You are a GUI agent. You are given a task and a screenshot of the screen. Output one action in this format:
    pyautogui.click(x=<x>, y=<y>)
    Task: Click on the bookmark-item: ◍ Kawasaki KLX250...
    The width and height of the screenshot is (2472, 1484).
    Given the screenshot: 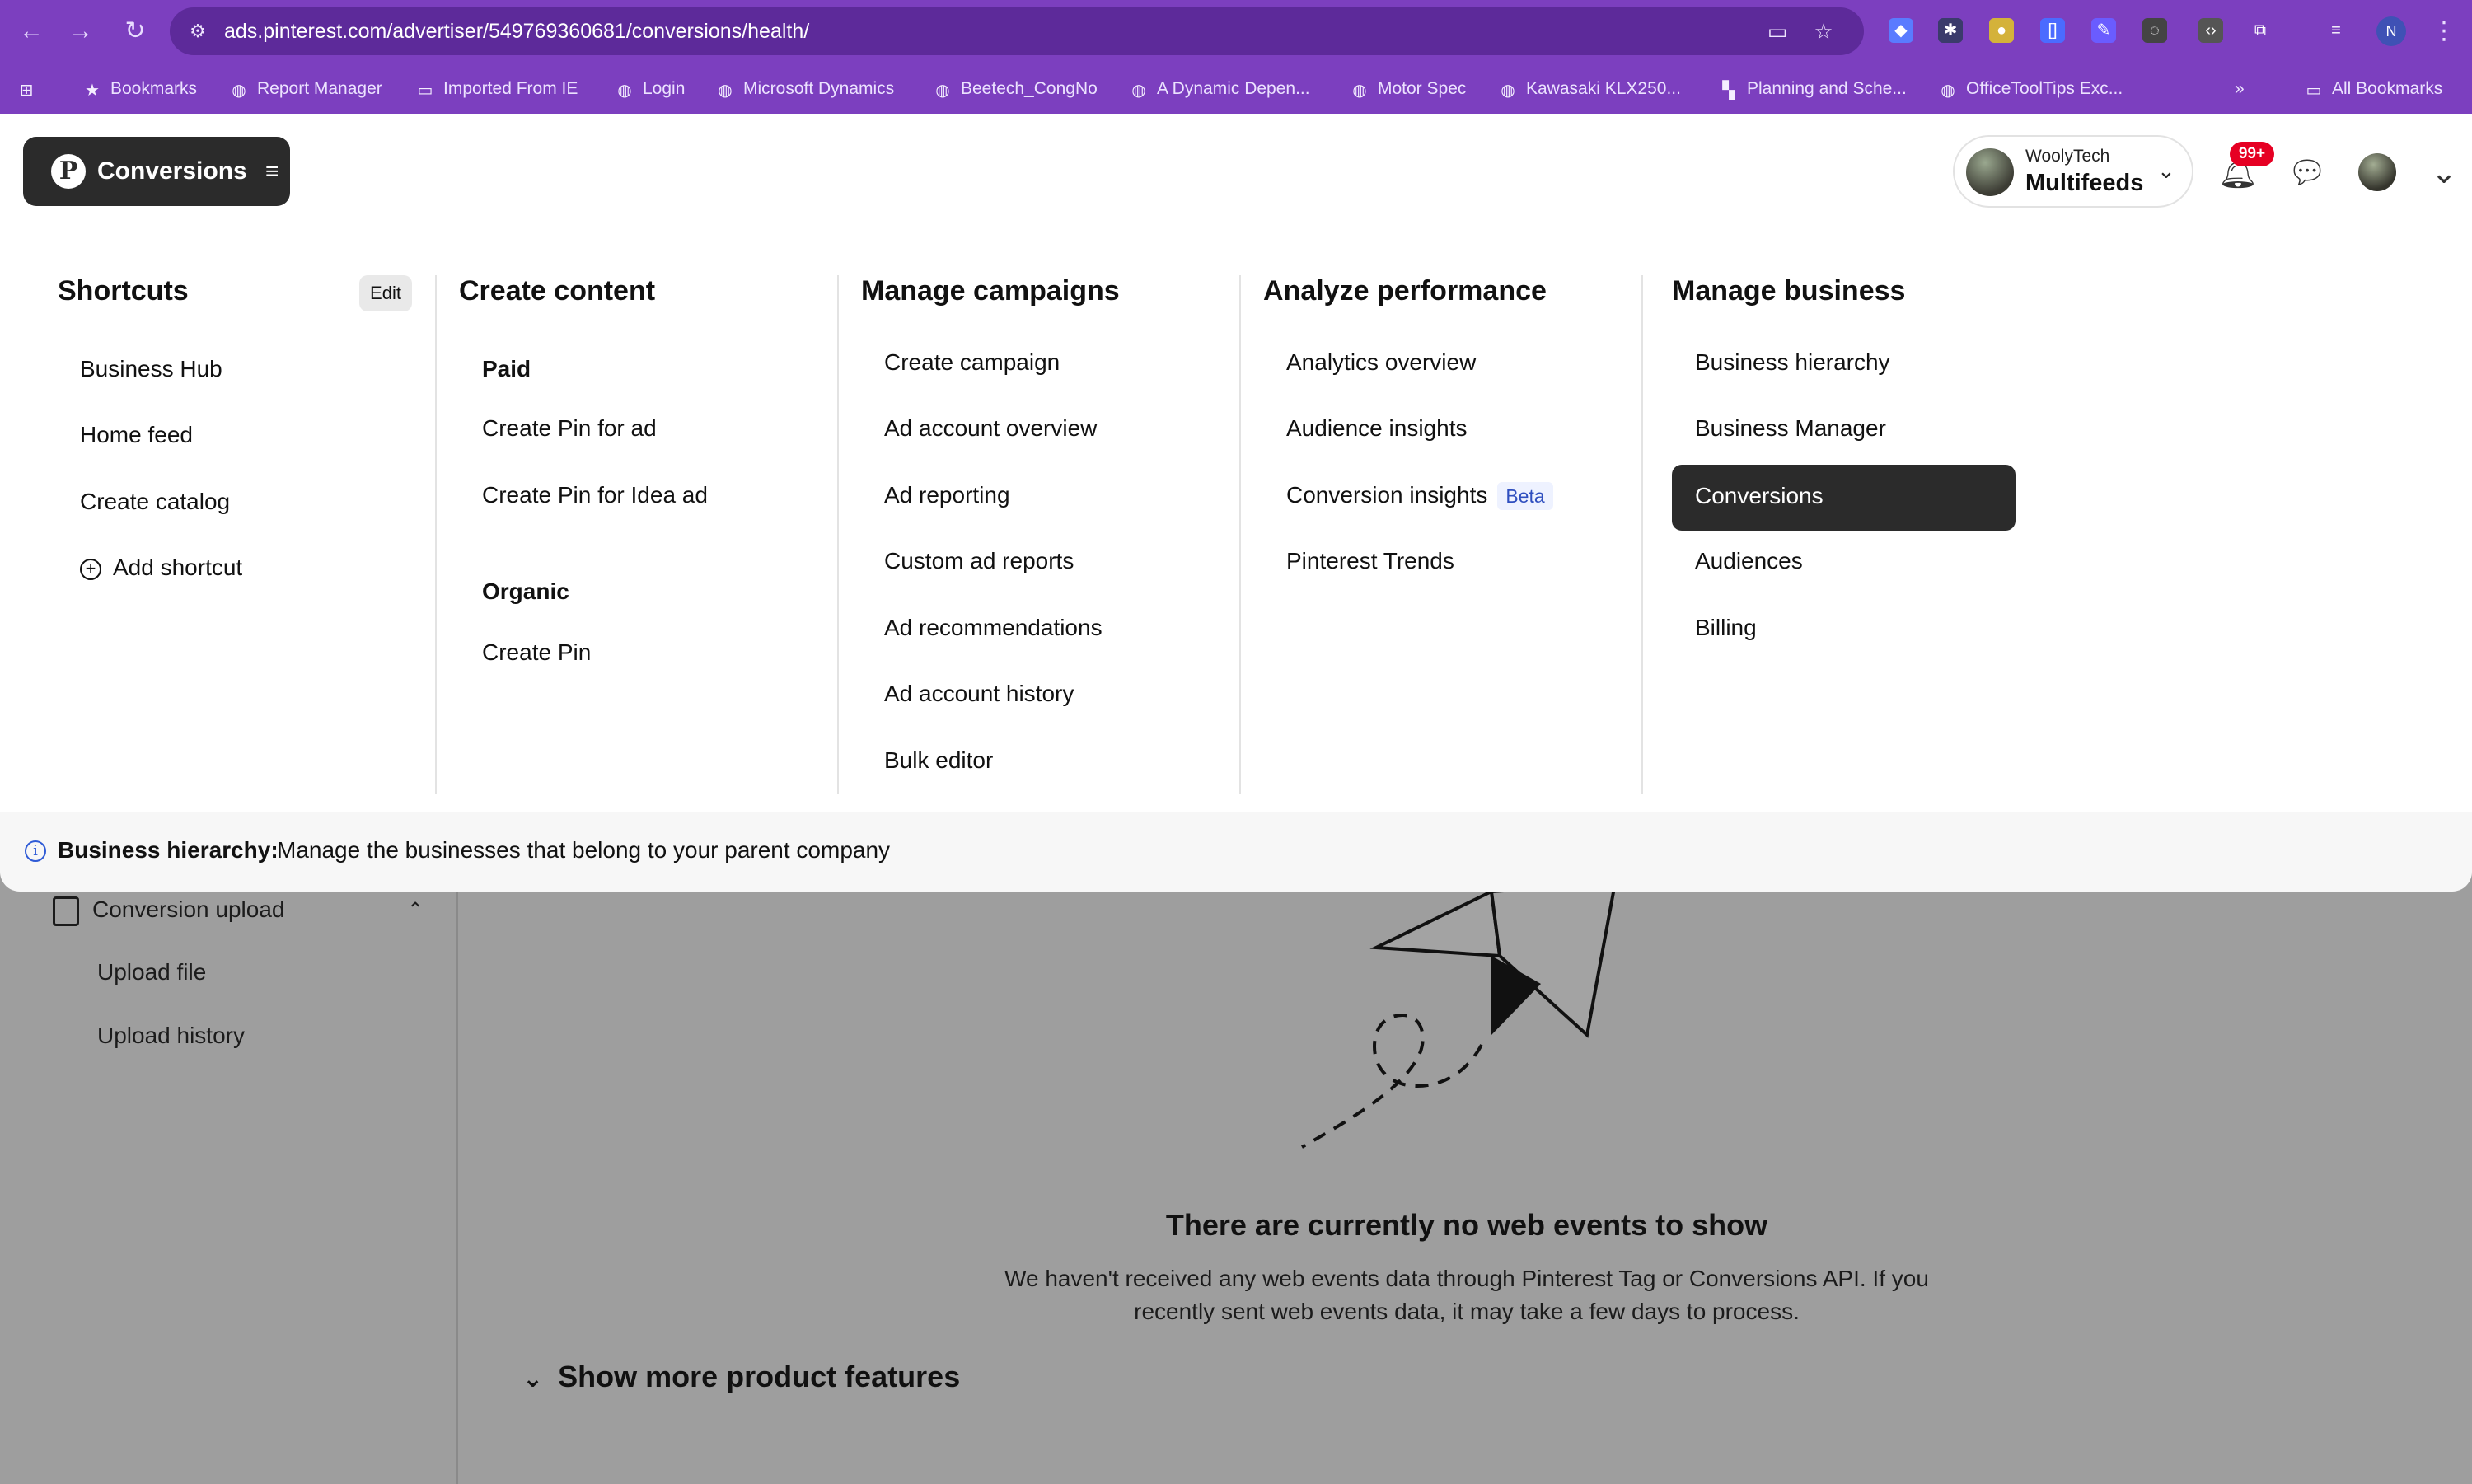 What is the action you would take?
    pyautogui.click(x=1589, y=89)
    